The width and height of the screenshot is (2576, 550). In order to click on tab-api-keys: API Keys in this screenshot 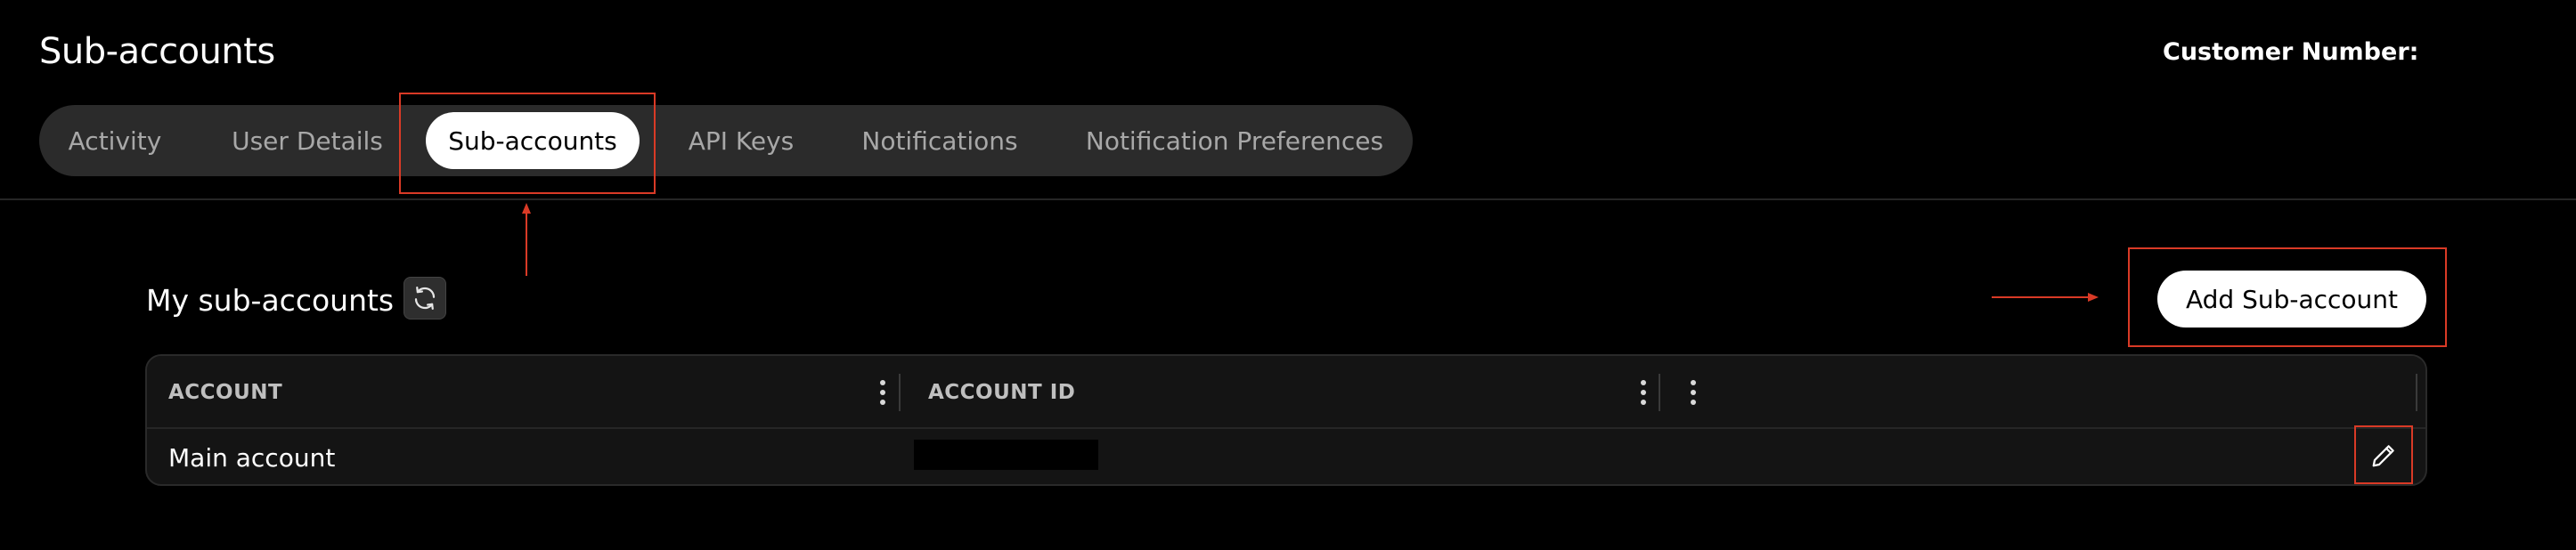, I will do `click(742, 140)`.